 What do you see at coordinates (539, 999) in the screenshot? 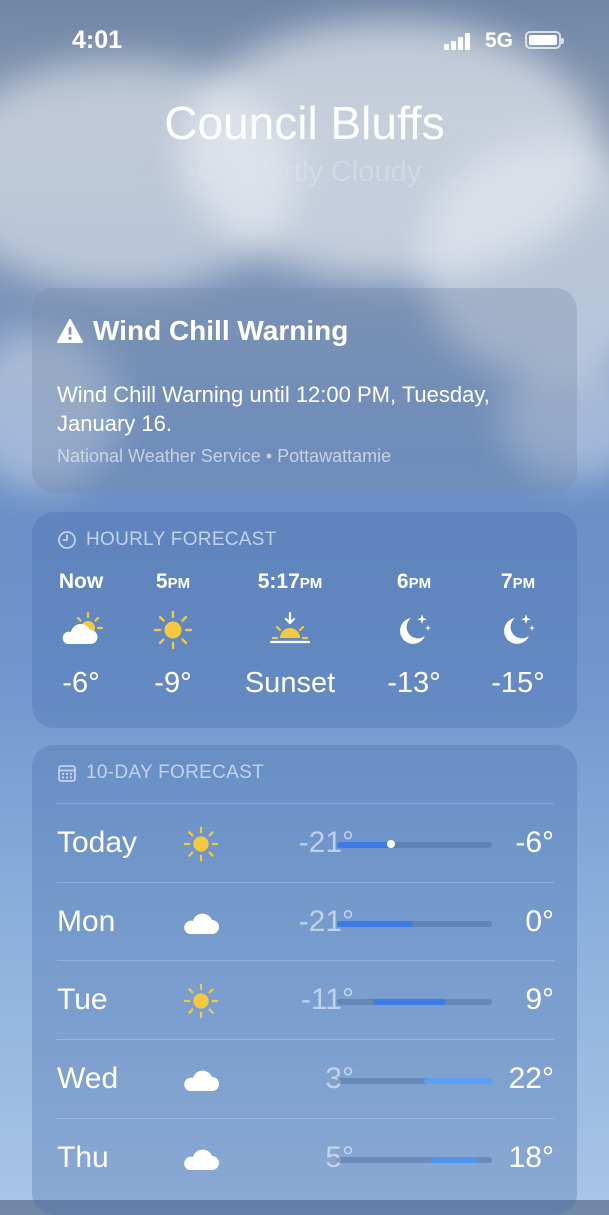
I see `day-high: 9°` at bounding box center [539, 999].